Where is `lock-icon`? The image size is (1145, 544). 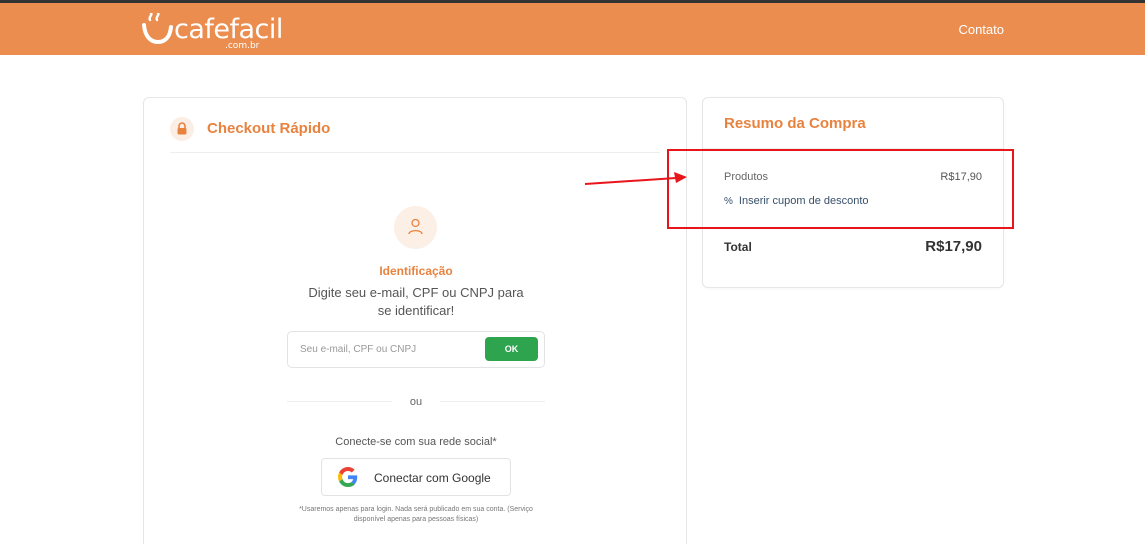 lock-icon is located at coordinates (182, 128).